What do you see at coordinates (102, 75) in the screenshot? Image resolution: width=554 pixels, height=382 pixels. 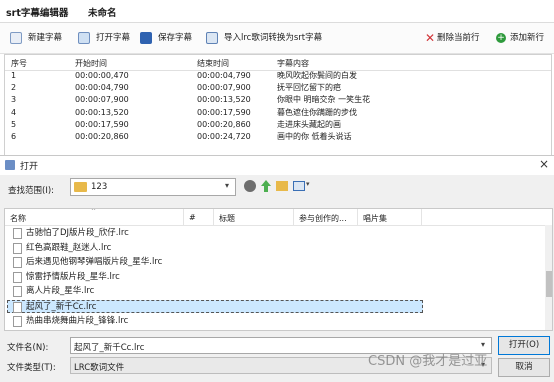 I see `cell-start: 00:00:00,470` at bounding box center [102, 75].